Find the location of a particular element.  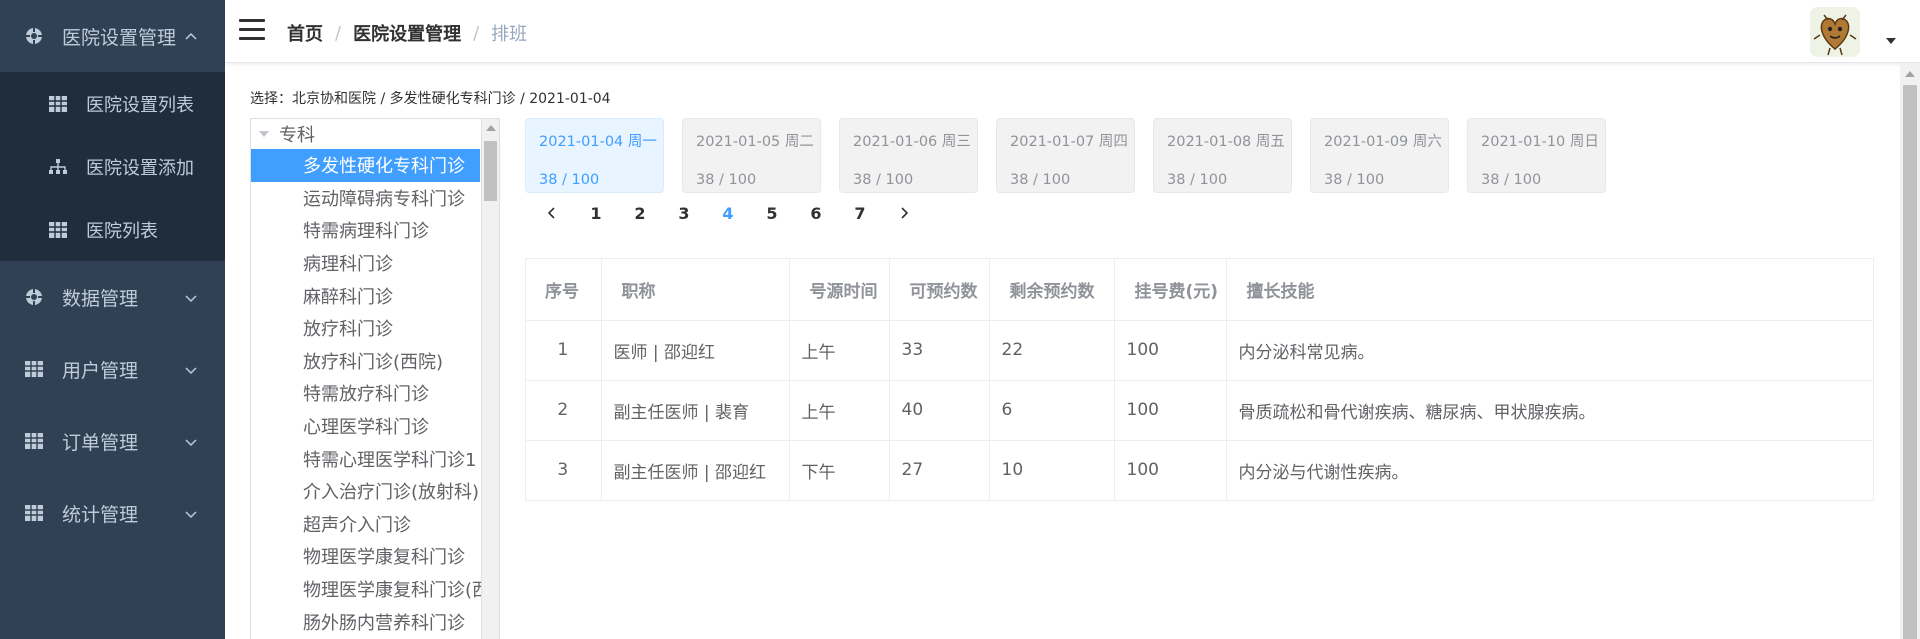

tree-node: 肠外肠内营养科门诊 is located at coordinates (375, 621).